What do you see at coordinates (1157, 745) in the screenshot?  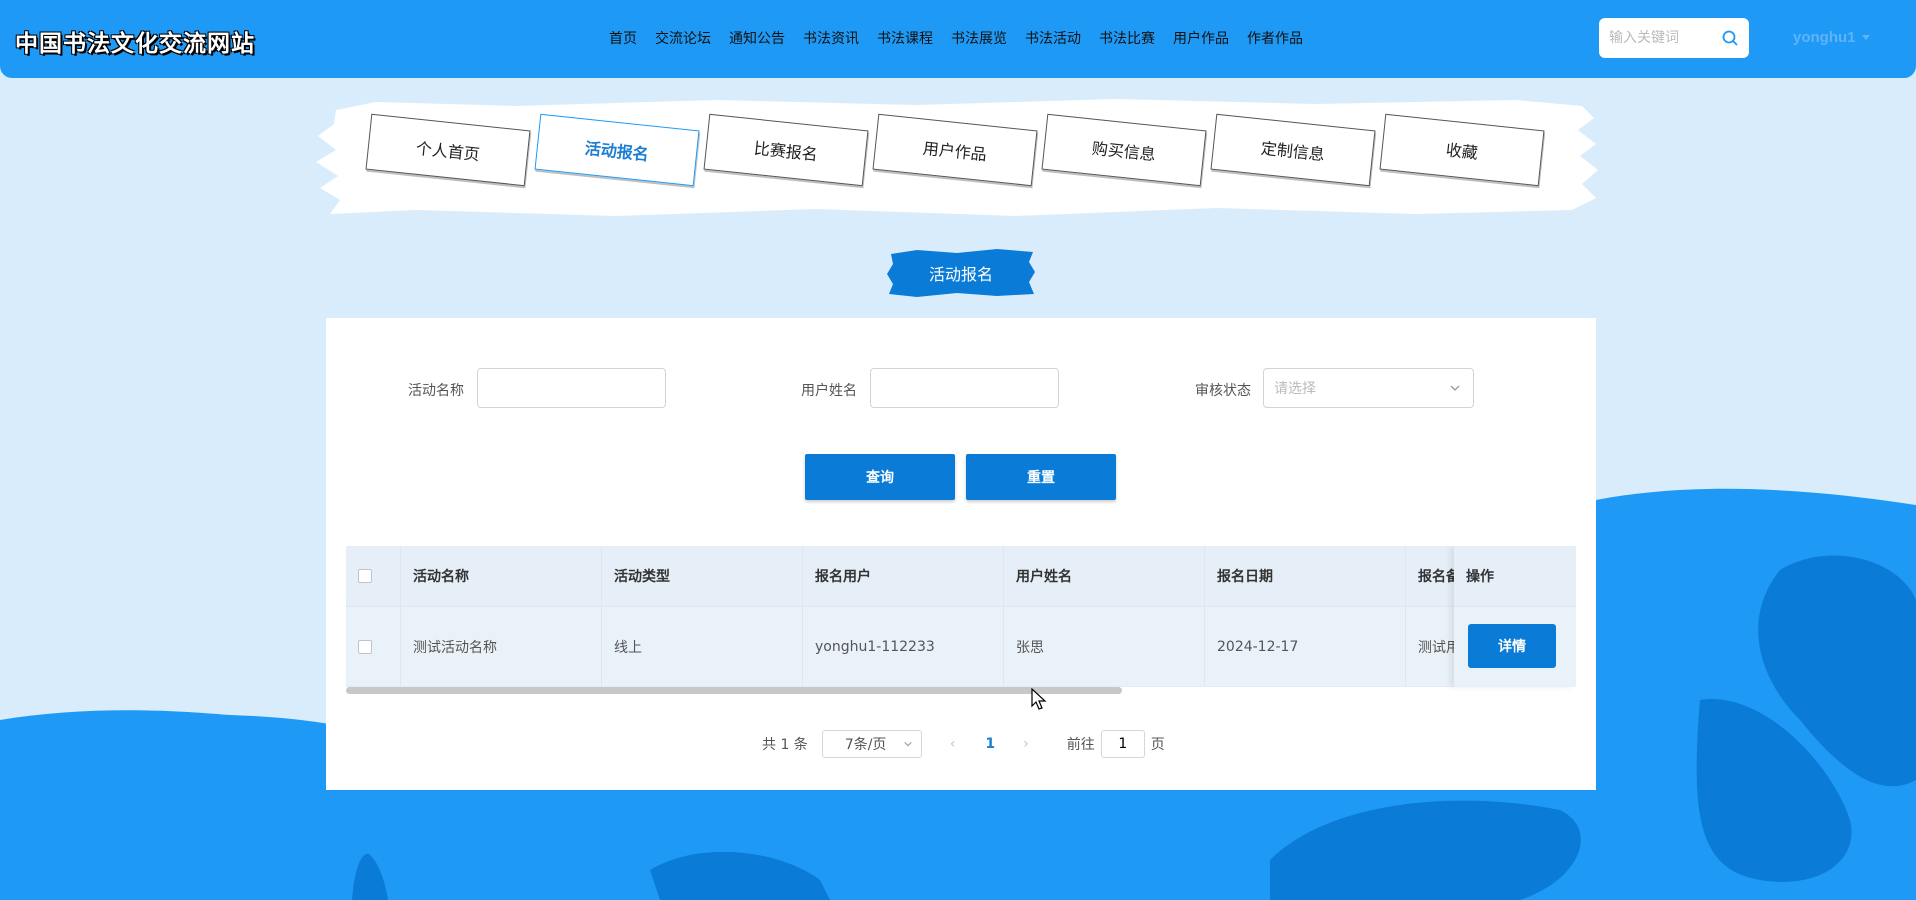 I see `goto-suffix: 页` at bounding box center [1157, 745].